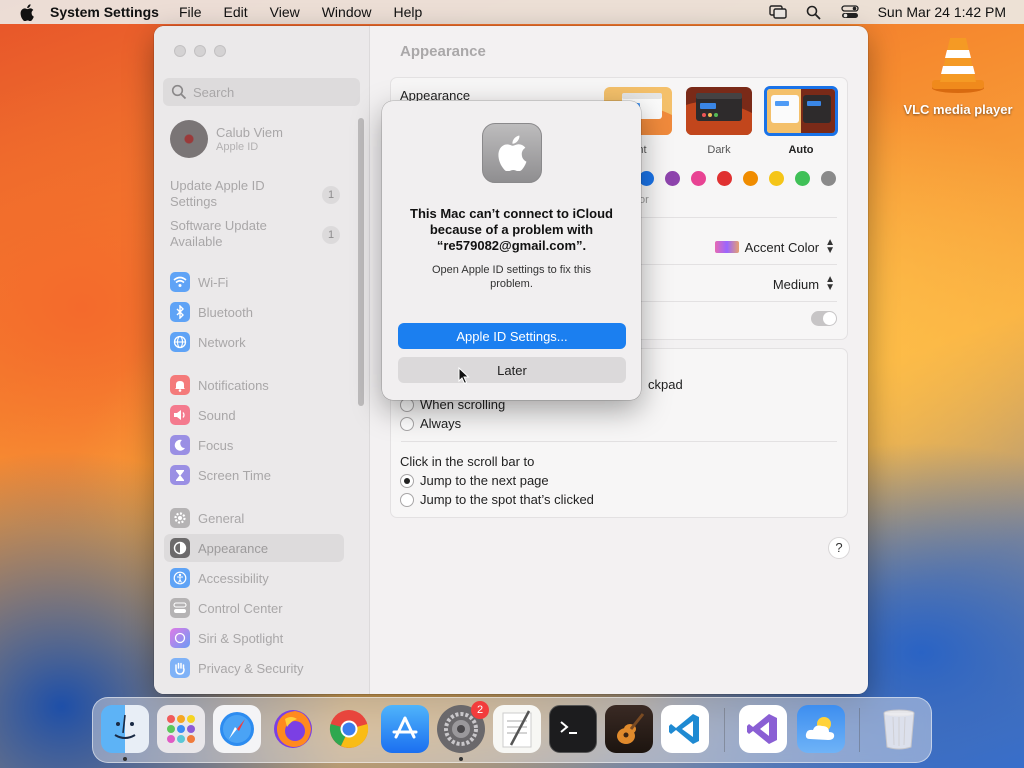  I want to click on sidebar-item-network: Network, so click(254, 342).